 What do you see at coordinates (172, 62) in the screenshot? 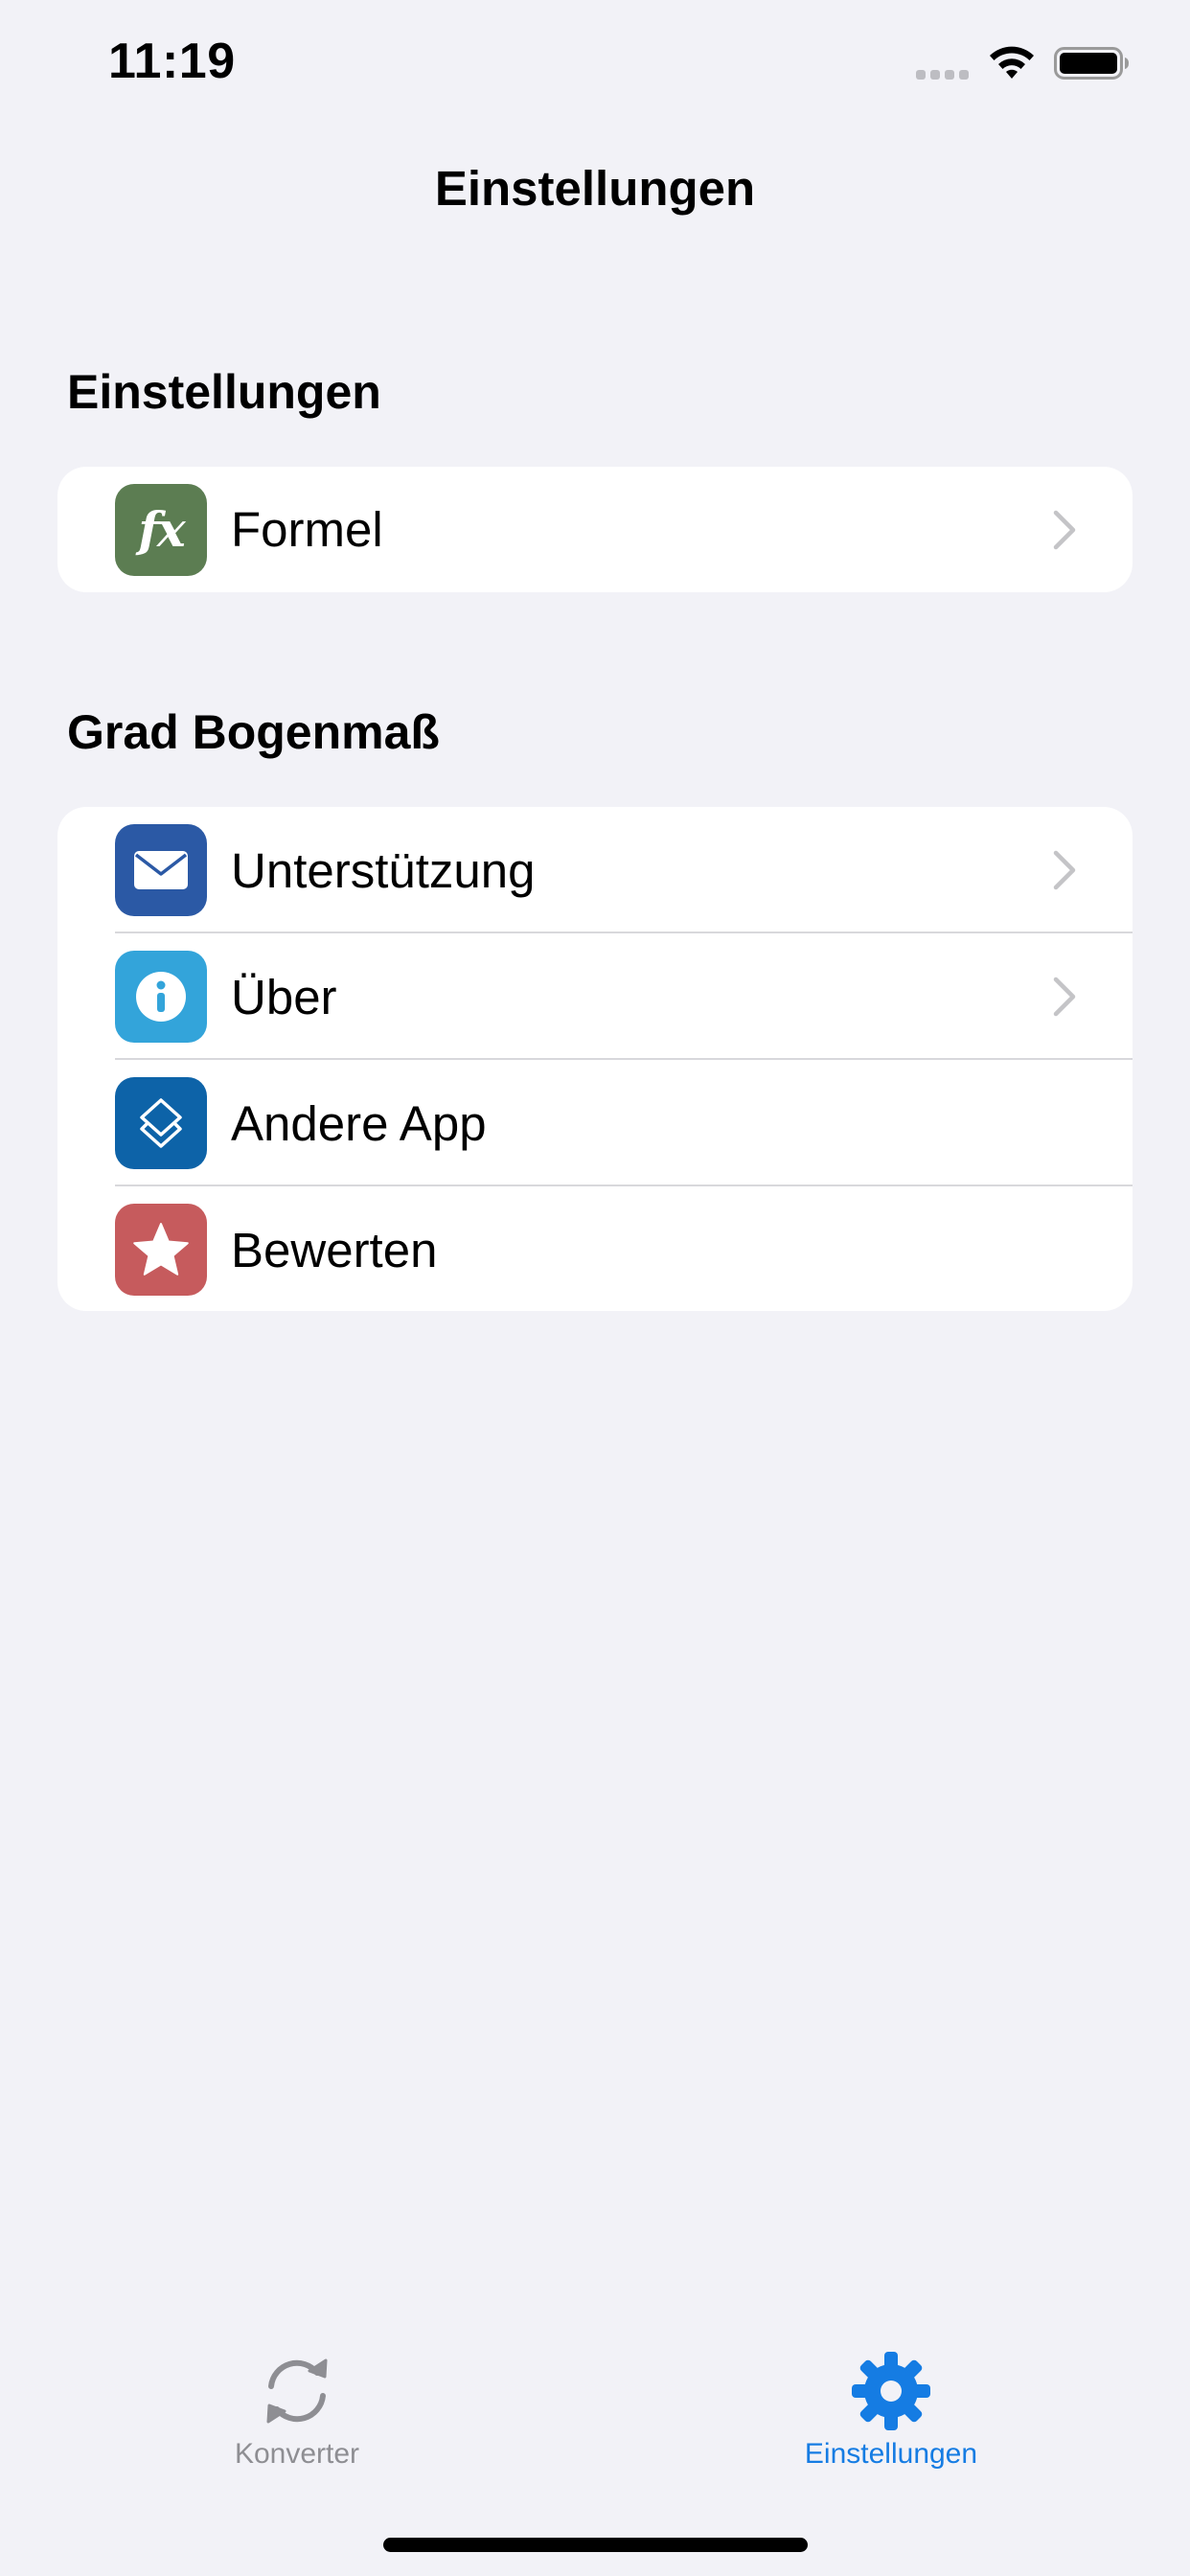
I see `status-time: 11:19` at bounding box center [172, 62].